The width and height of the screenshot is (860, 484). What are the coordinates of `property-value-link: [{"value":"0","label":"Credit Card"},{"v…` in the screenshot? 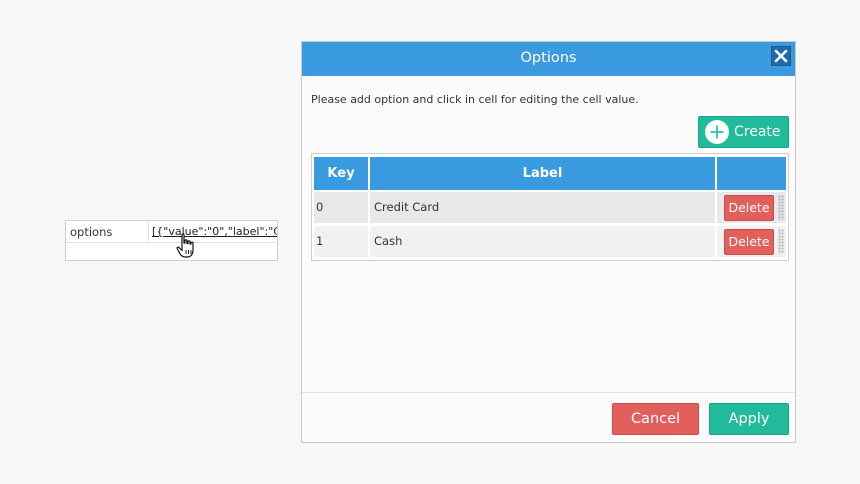 It's located at (214, 231).